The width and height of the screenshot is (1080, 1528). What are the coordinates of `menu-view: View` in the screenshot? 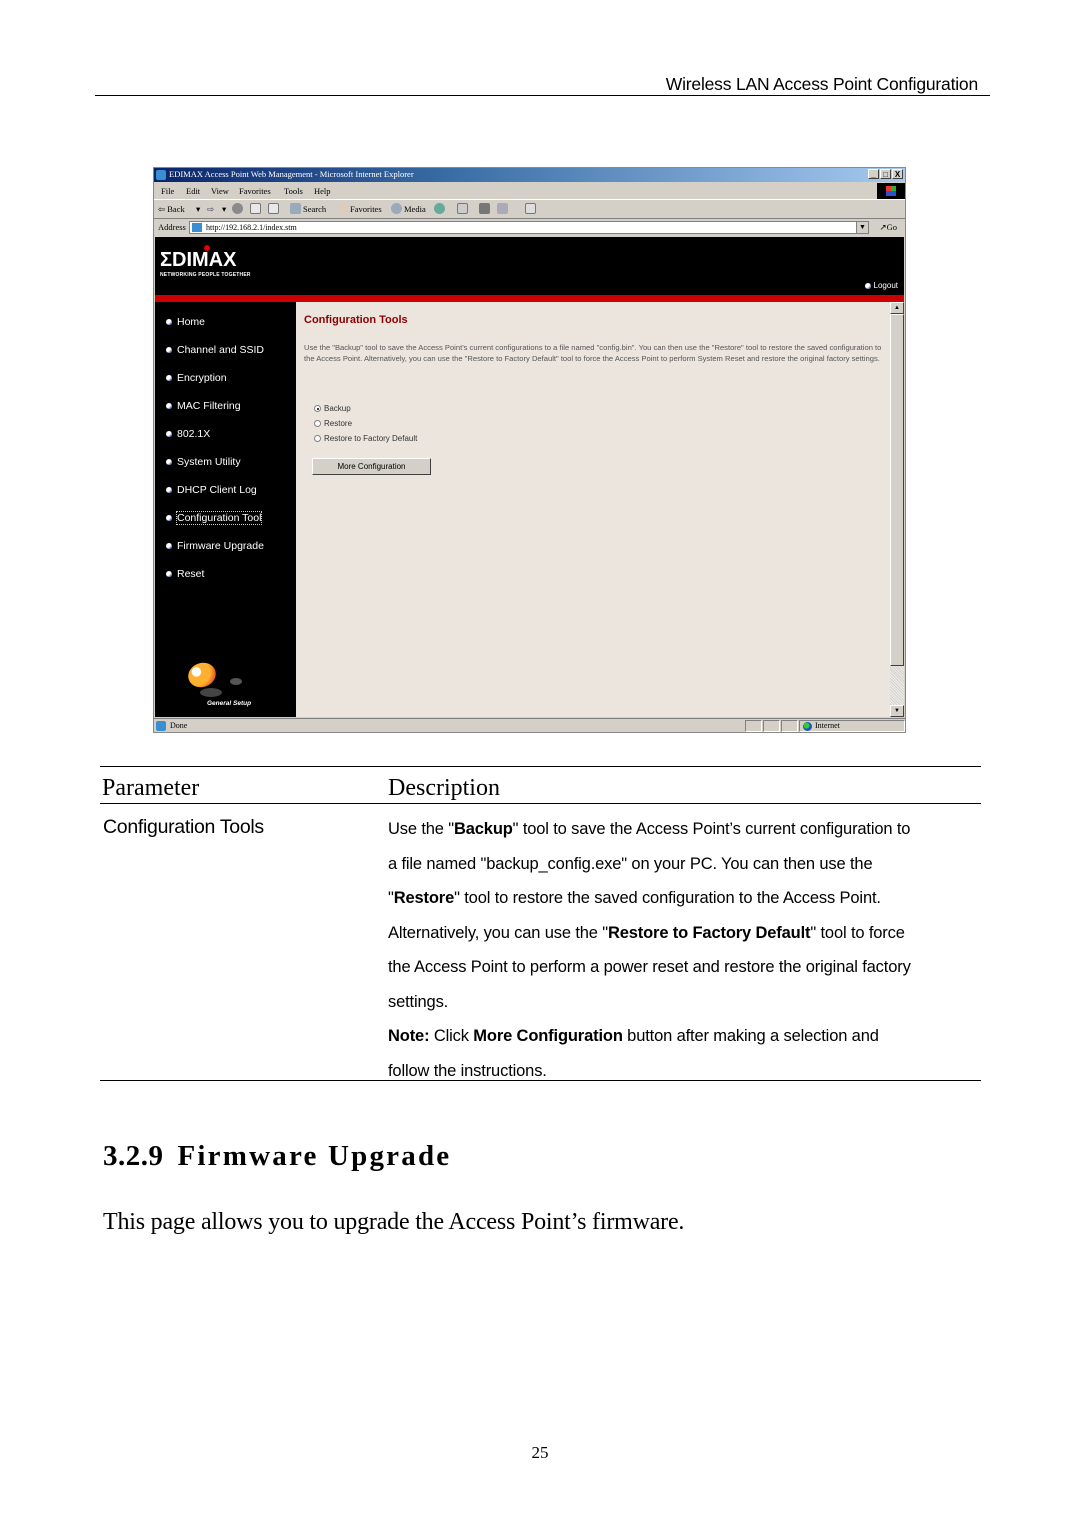 It's located at (220, 191).